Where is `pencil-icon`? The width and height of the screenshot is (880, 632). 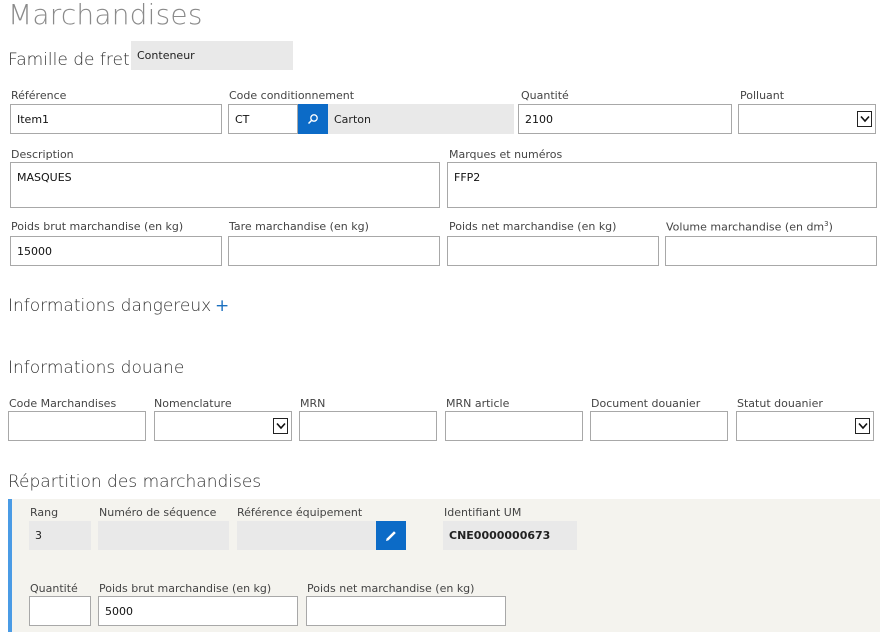
pencil-icon is located at coordinates (391, 536).